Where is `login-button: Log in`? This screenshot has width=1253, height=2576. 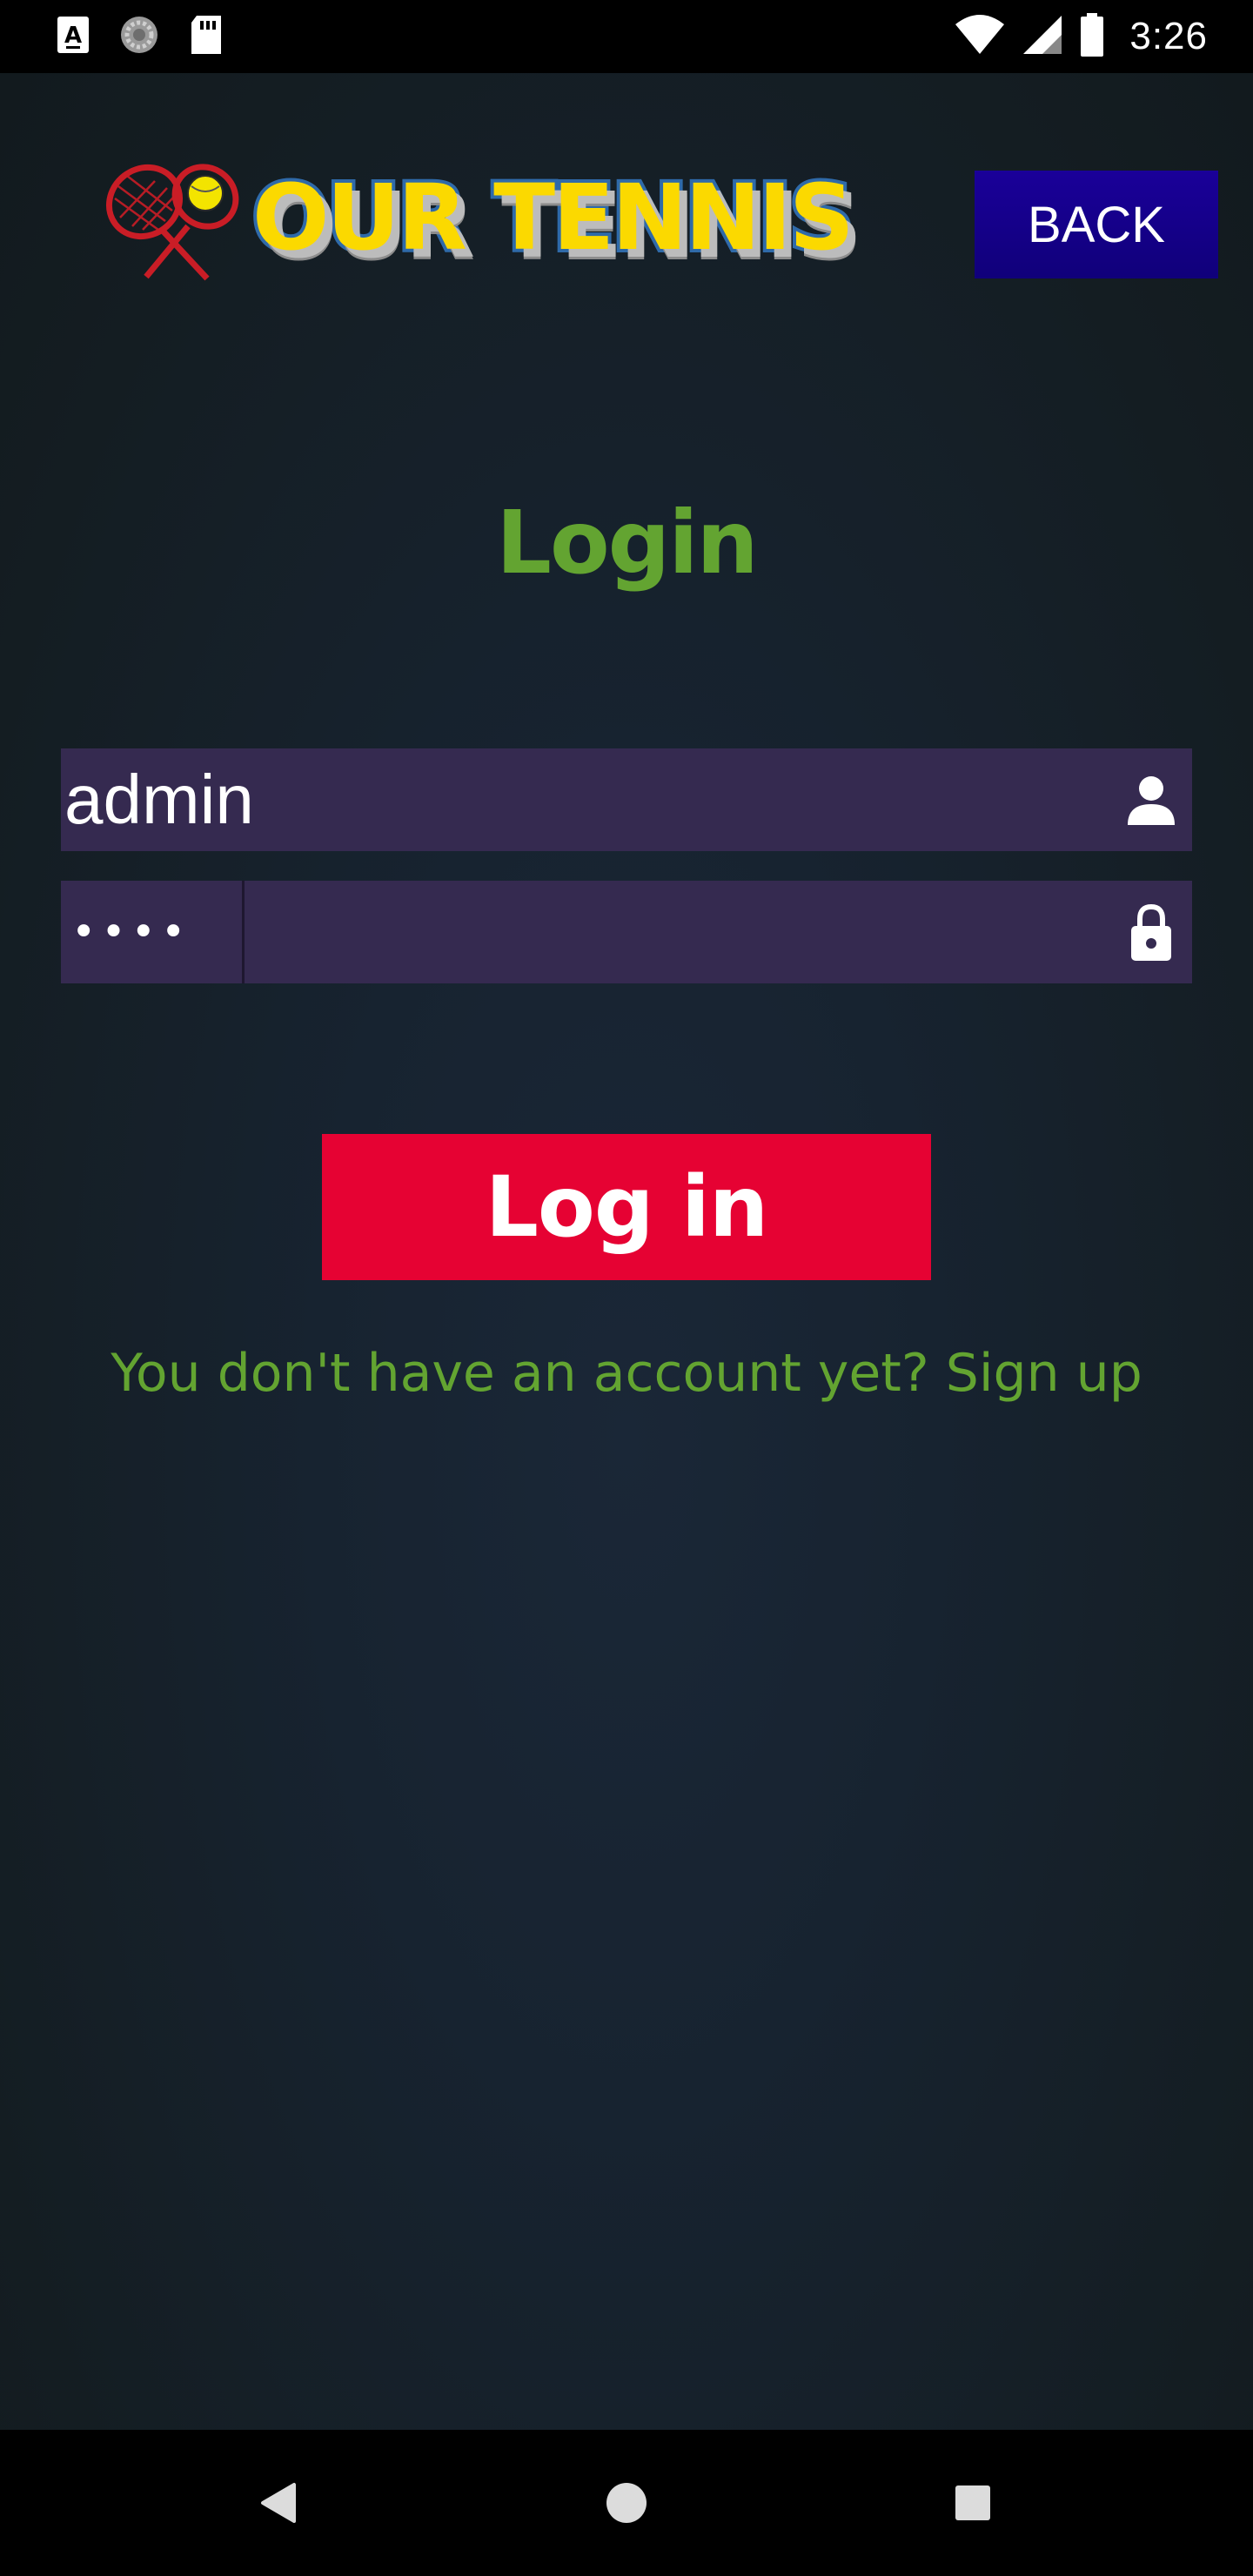 login-button: Log in is located at coordinates (626, 1207).